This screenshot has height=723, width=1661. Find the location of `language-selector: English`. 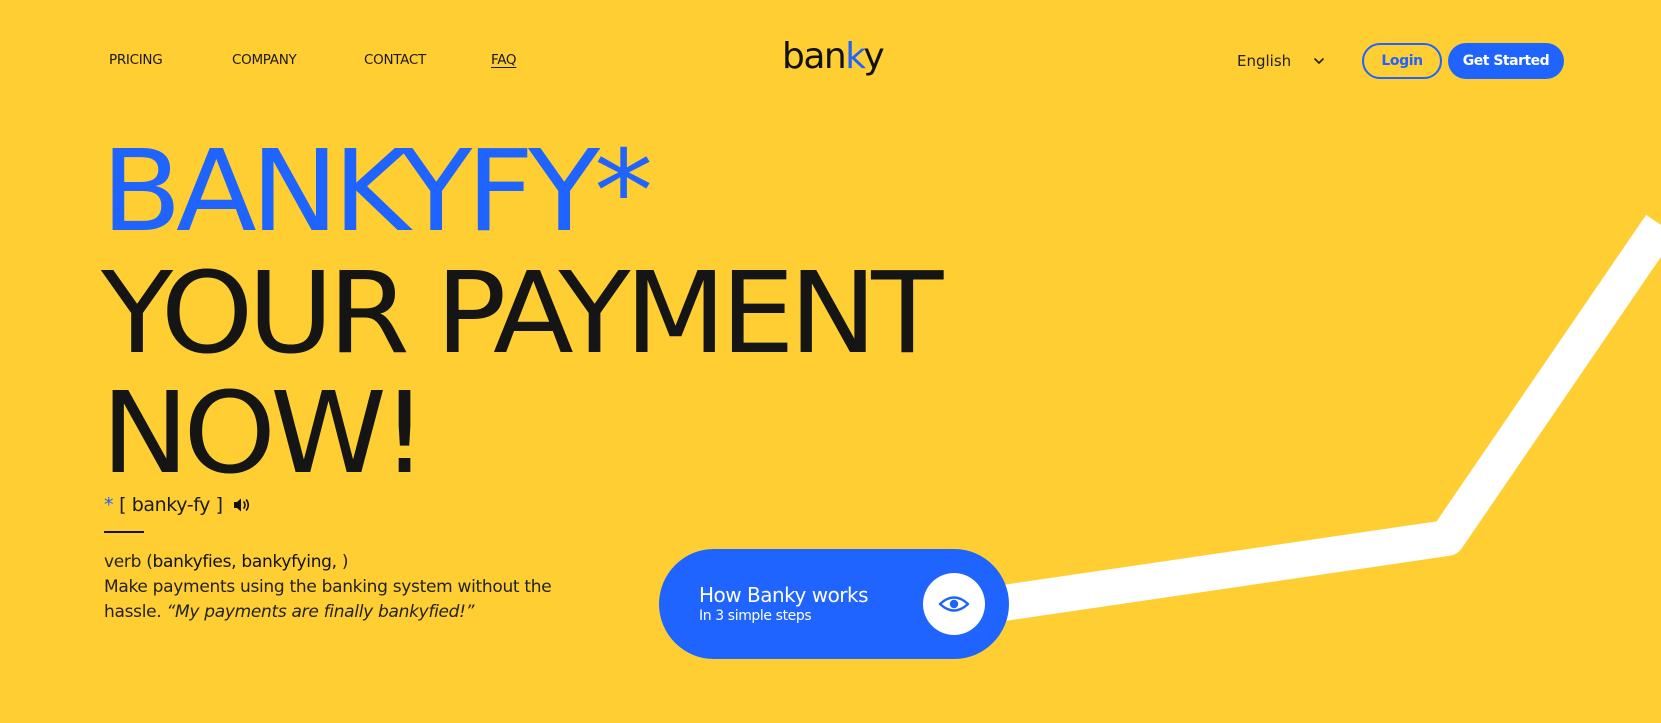

language-selector: English is located at coordinates (1281, 61).